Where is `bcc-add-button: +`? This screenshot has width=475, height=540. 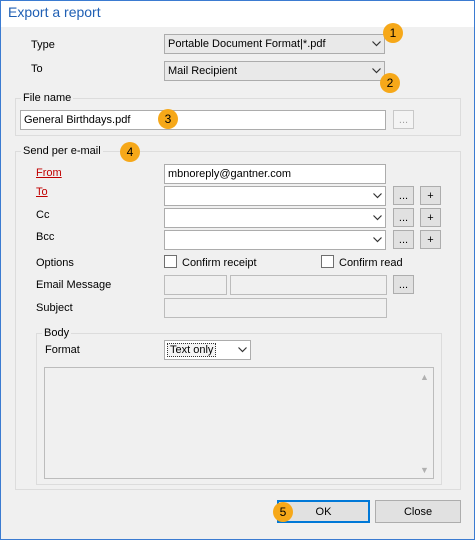
bcc-add-button: + is located at coordinates (430, 239).